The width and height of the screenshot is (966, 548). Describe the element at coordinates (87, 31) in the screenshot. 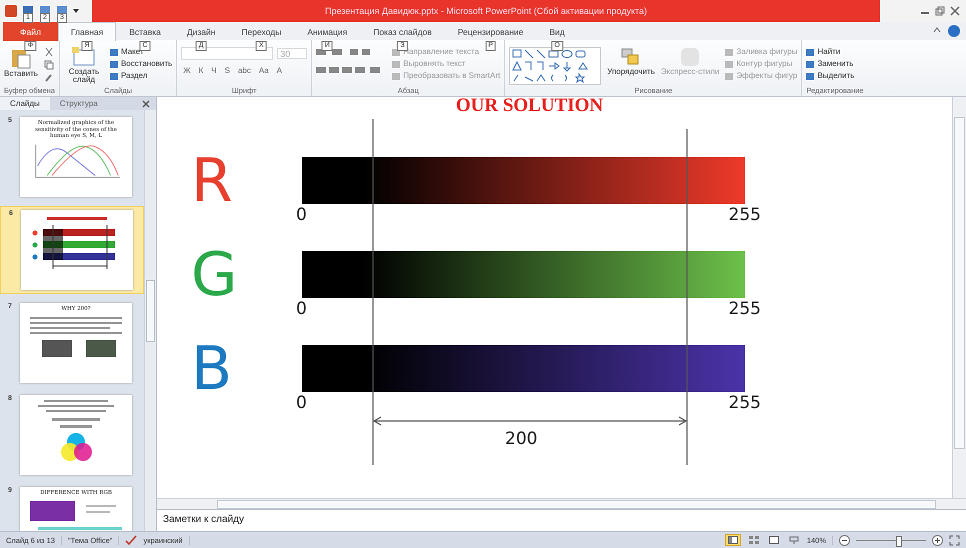

I see `ribbon-tab: Главная` at that location.